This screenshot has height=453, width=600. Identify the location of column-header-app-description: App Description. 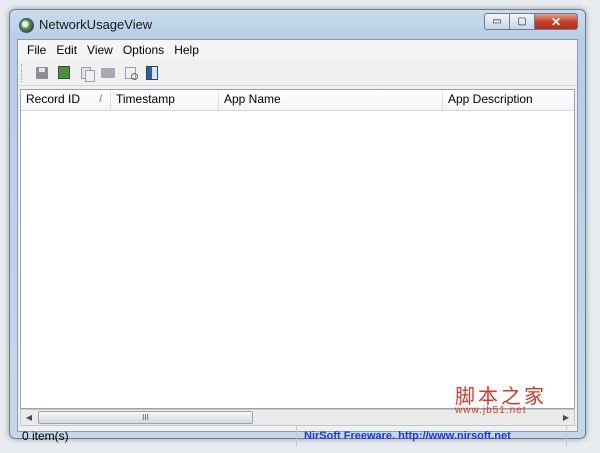
(508, 100).